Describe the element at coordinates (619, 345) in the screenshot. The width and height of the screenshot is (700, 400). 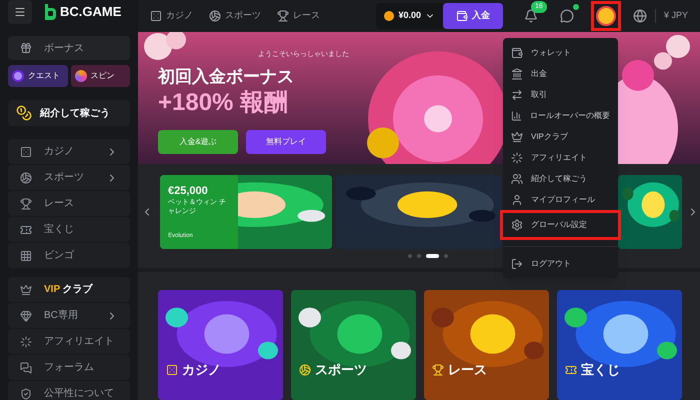
I see `category-card: 宝くじ` at that location.